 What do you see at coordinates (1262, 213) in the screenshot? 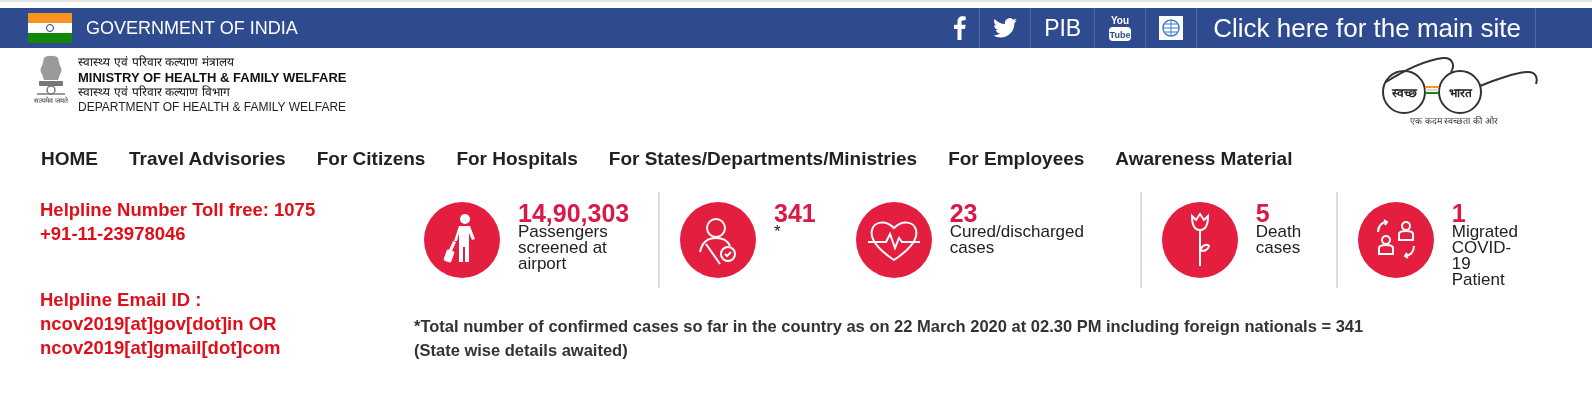
I see `stat-value: 5` at bounding box center [1262, 213].